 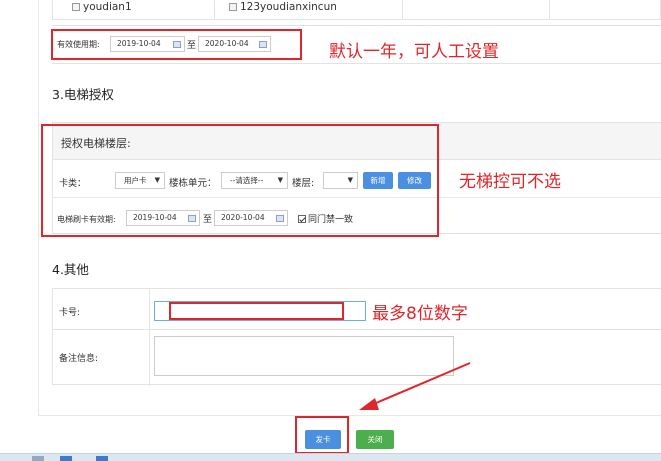 I want to click on card-number-label: 卡号:, so click(x=70, y=313).